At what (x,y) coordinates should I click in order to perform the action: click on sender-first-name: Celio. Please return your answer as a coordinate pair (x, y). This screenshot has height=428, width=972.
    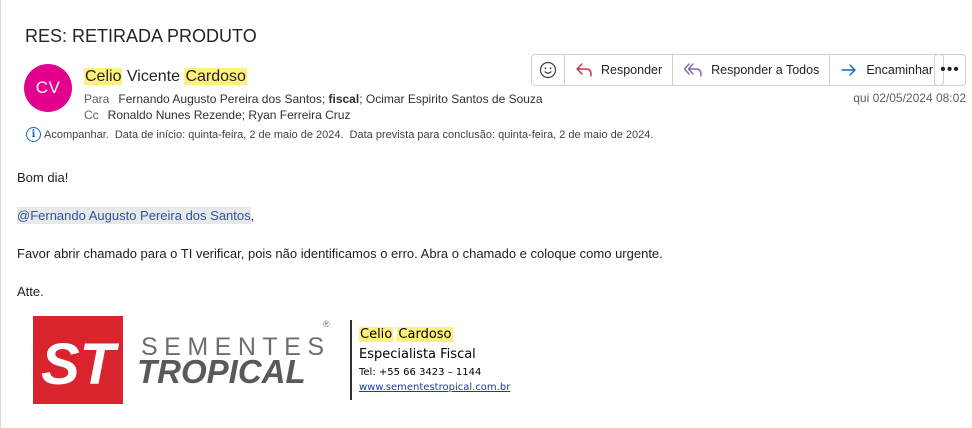
    Looking at the image, I should click on (103, 76).